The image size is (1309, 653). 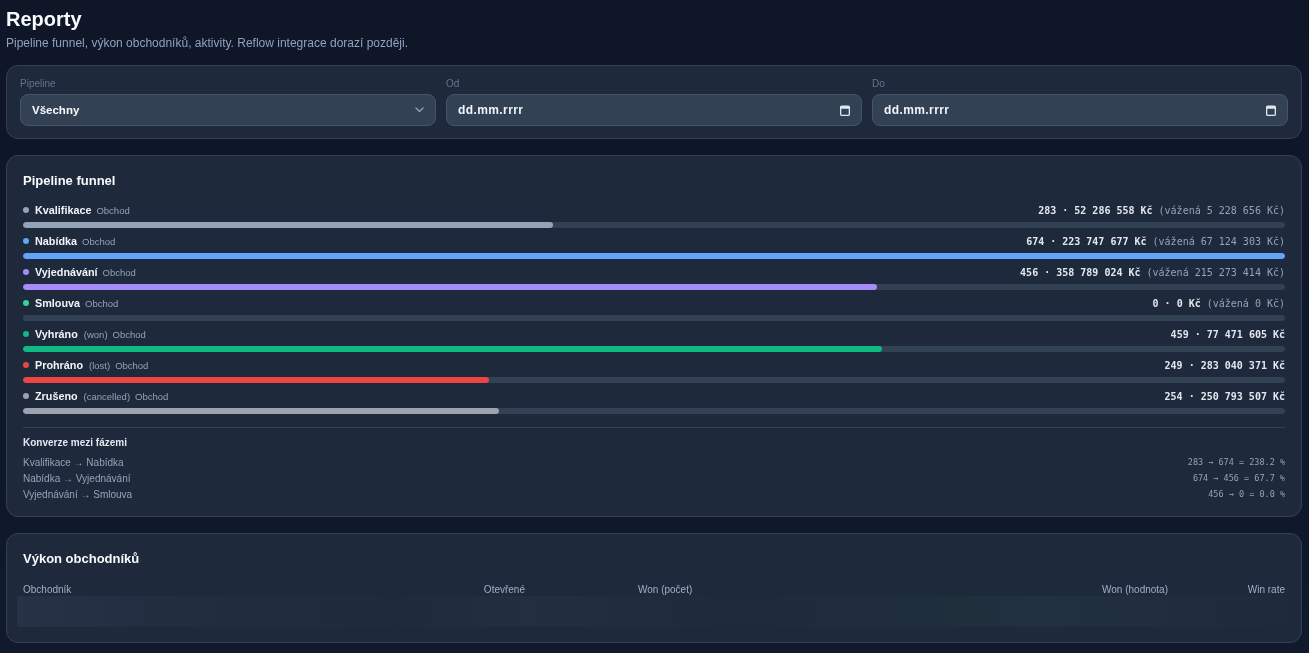 What do you see at coordinates (56, 334) in the screenshot?
I see `stage-name: Vyhráno` at bounding box center [56, 334].